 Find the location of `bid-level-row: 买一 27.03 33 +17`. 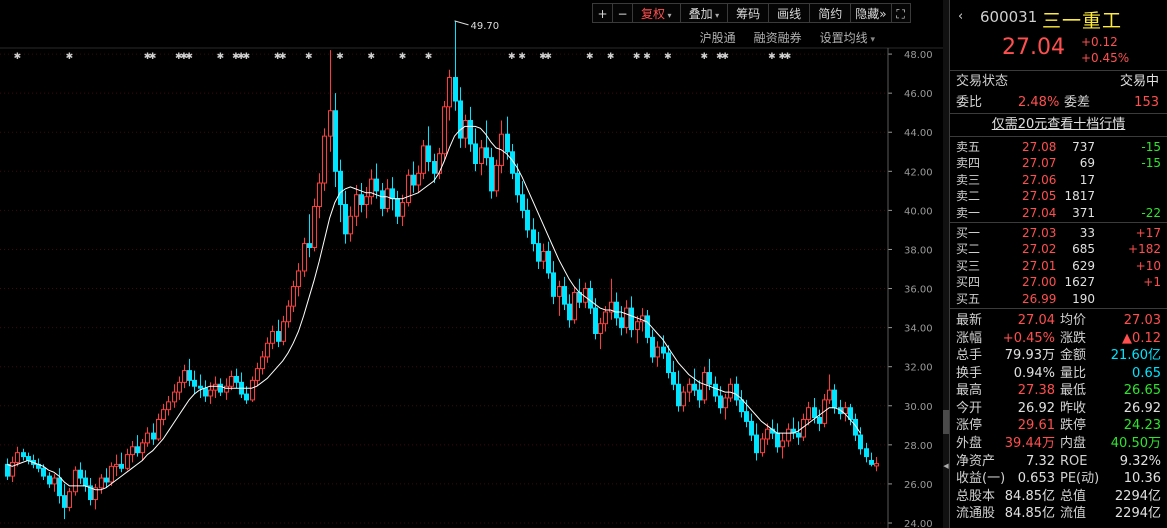

bid-level-row: 买一 27.03 33 +17 is located at coordinates (1058, 233).